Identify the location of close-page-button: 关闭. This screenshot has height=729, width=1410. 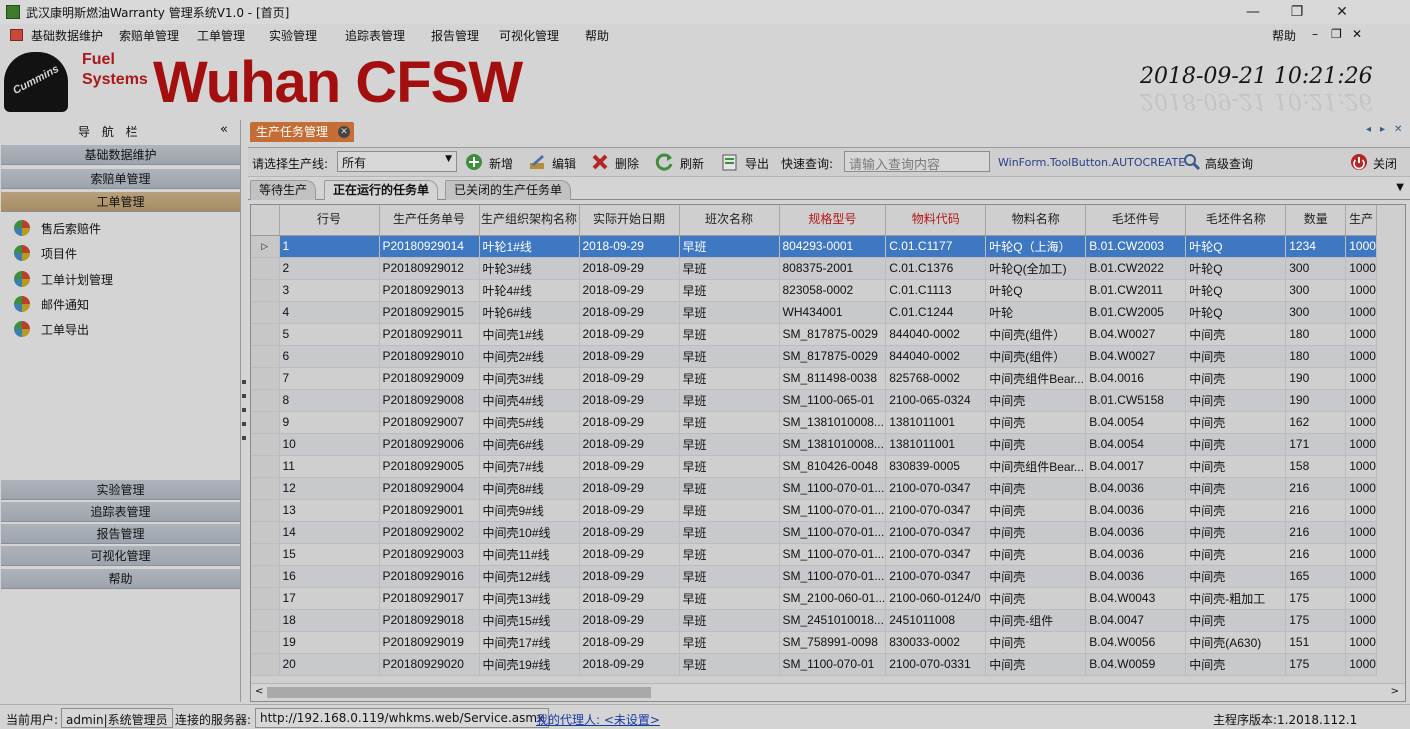
(1385, 163).